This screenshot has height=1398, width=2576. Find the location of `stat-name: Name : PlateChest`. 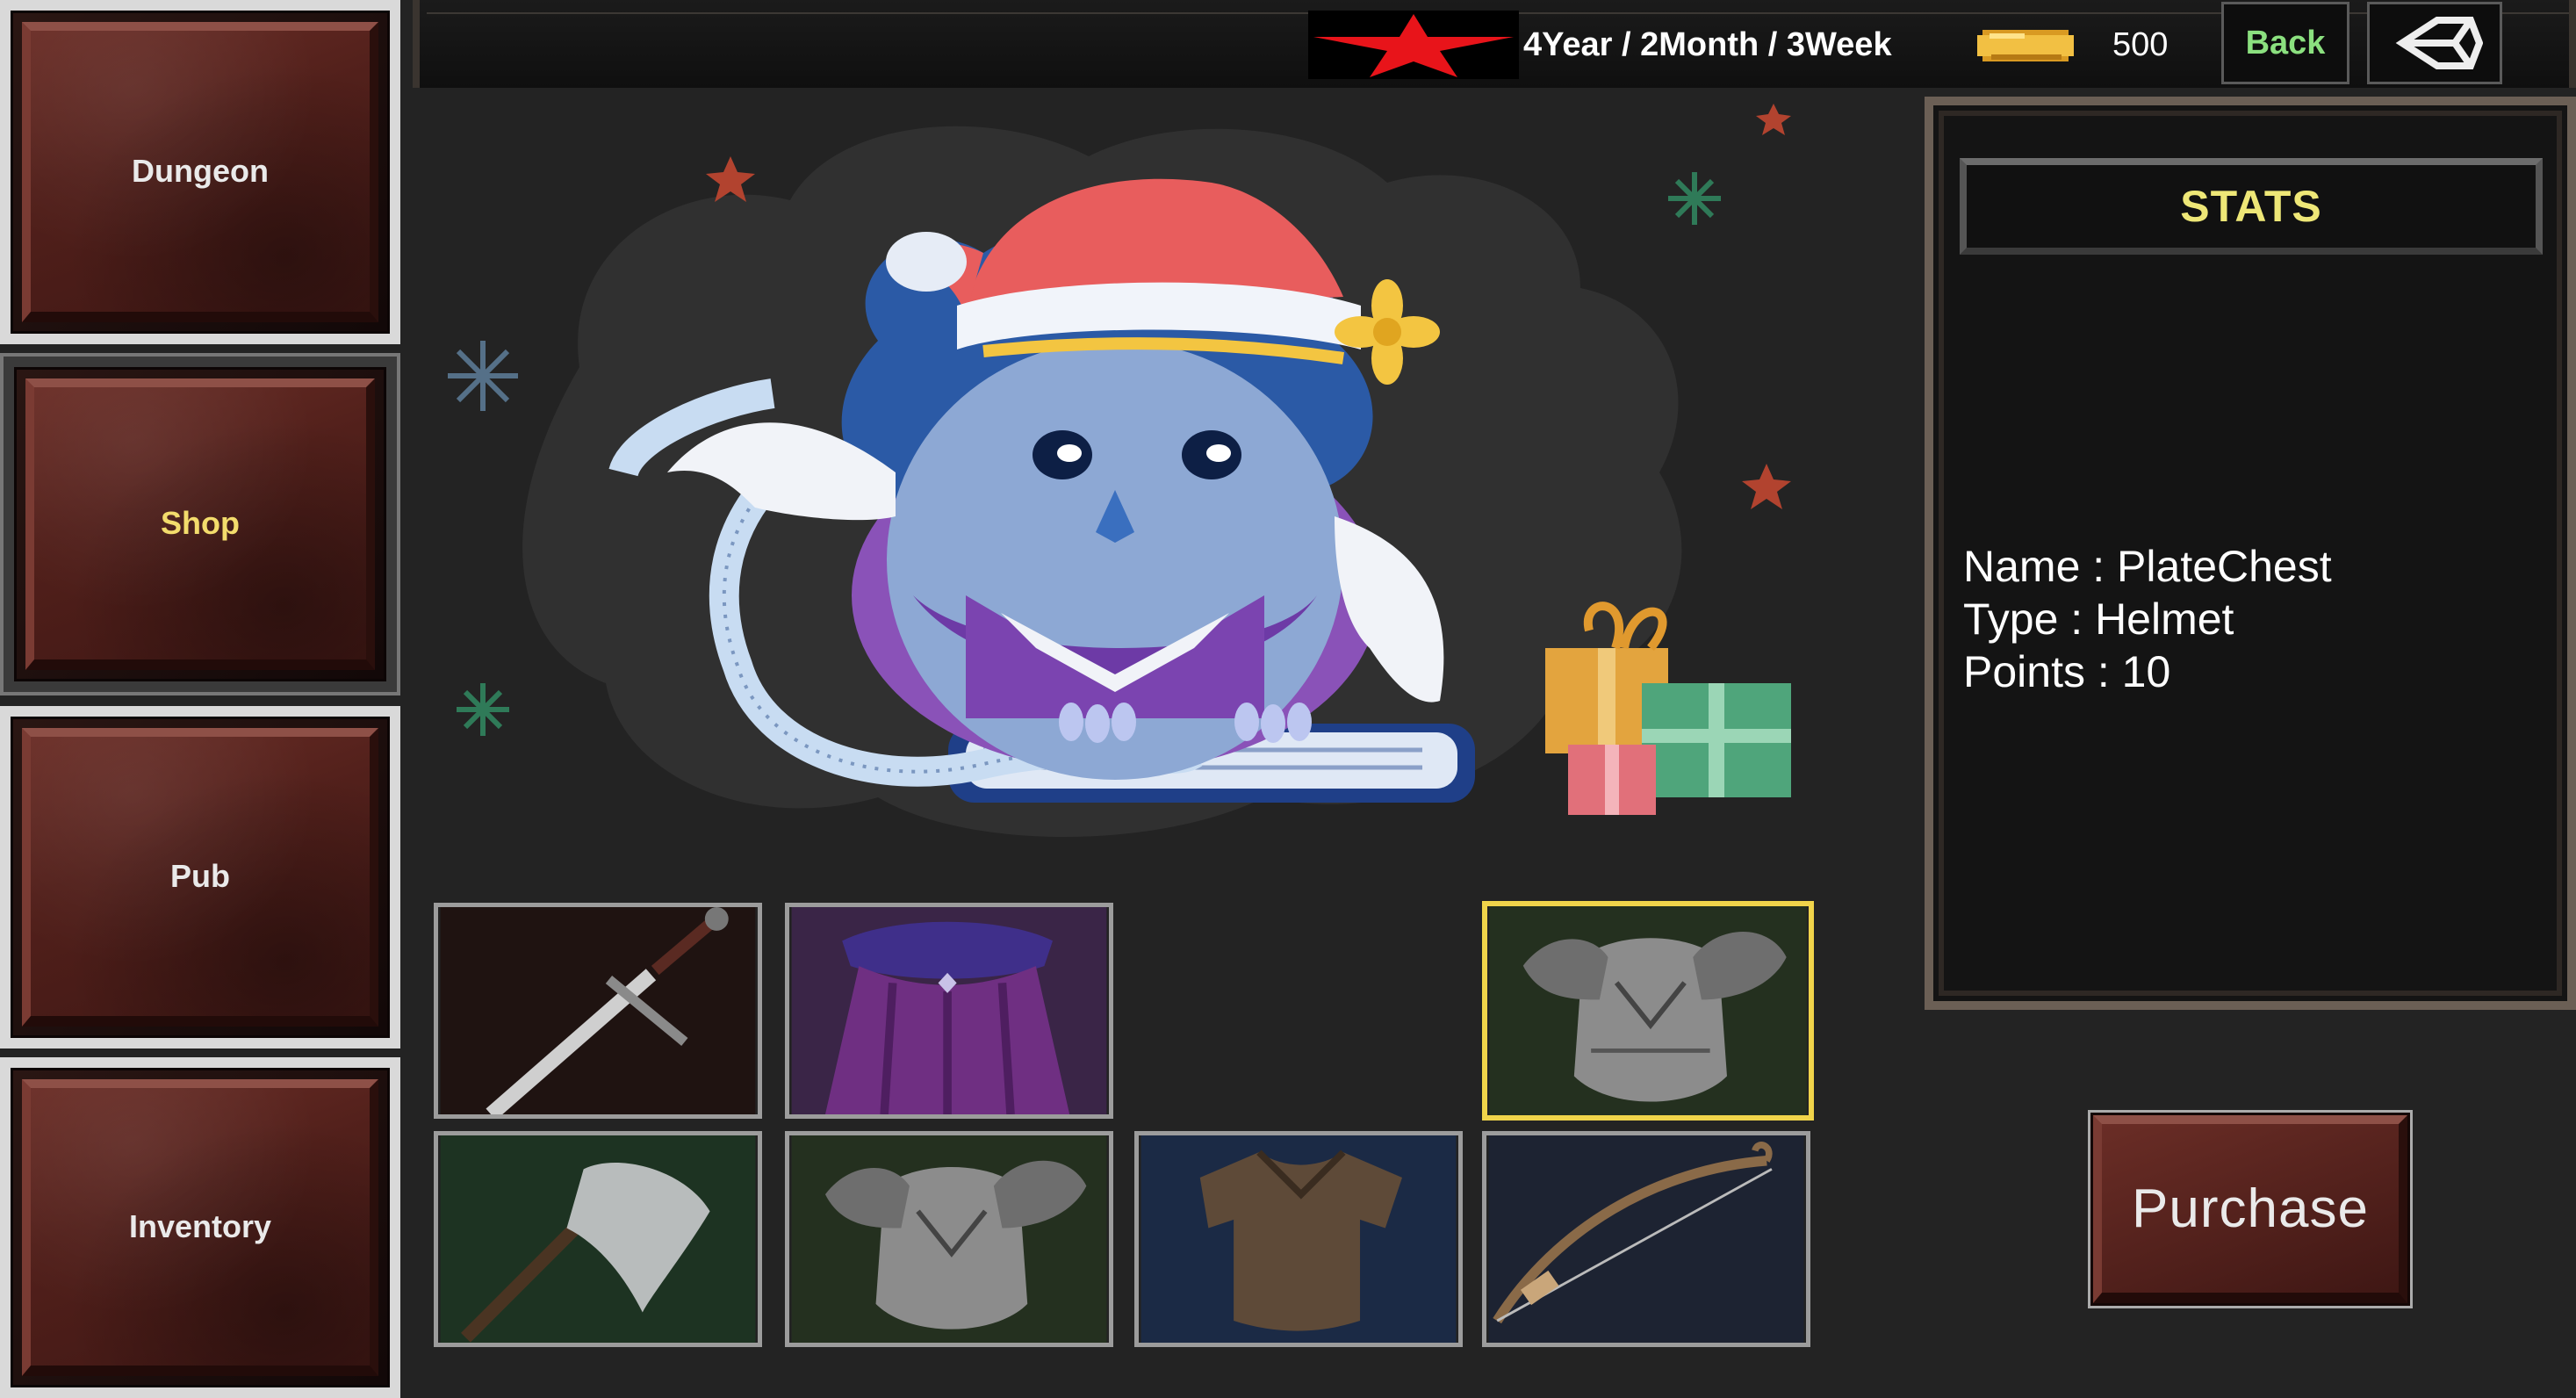

stat-name: Name : PlateChest is located at coordinates (2147, 567).